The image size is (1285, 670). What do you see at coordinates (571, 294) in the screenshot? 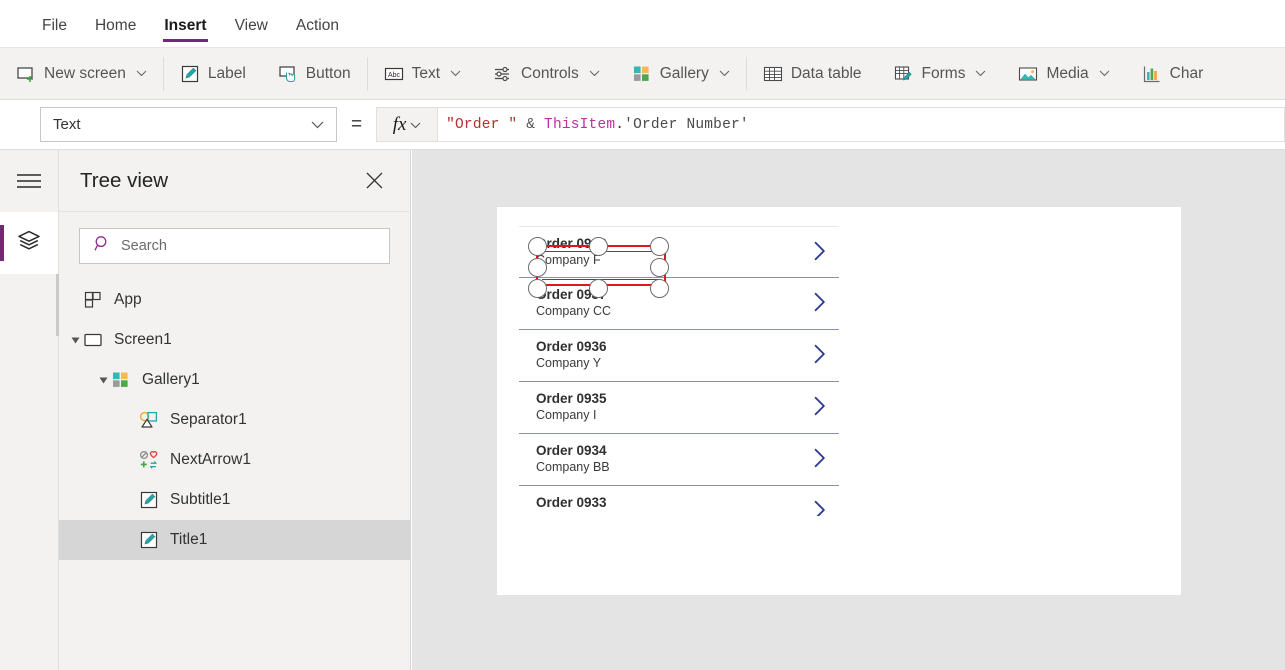
I see `gallery-row-title: Order 0937` at bounding box center [571, 294].